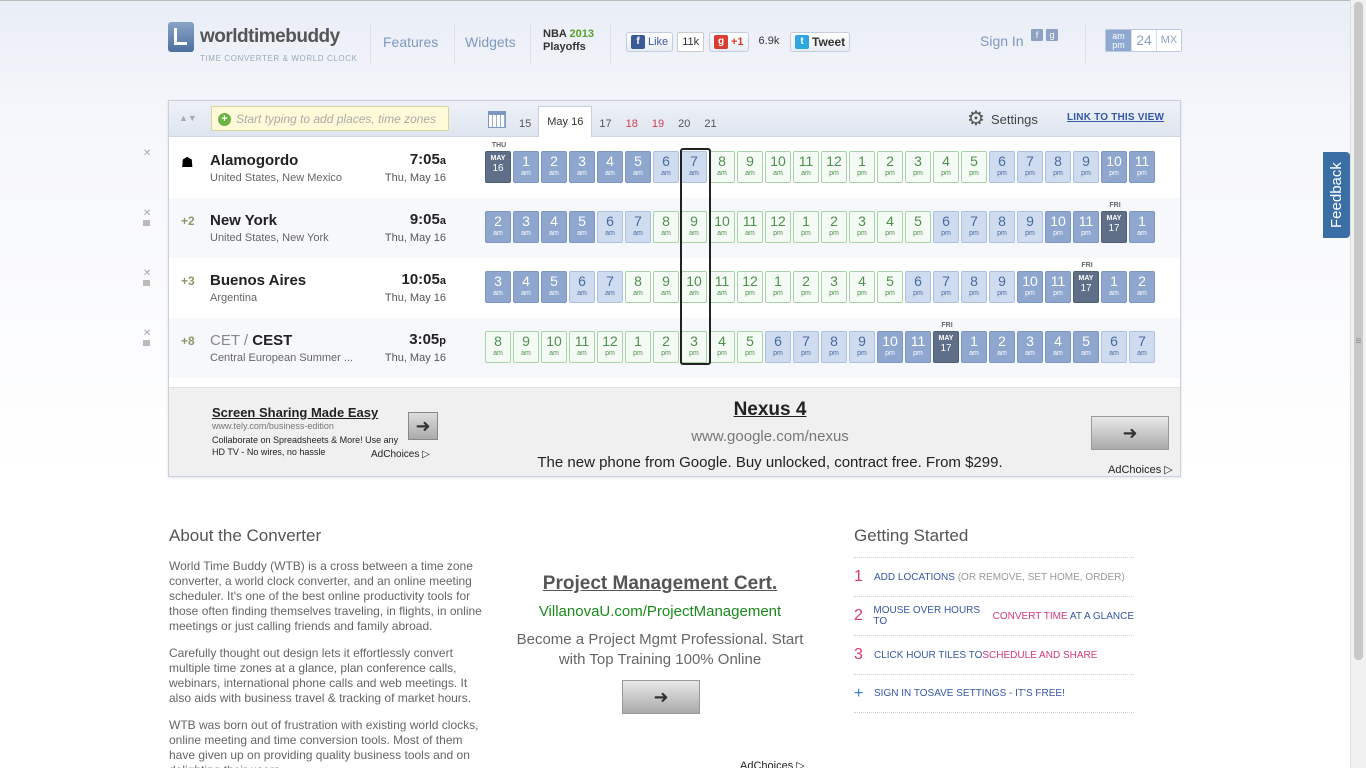 The image size is (1366, 768). Describe the element at coordinates (610, 227) in the screenshot. I see `hour-tile: 6 am` at that location.